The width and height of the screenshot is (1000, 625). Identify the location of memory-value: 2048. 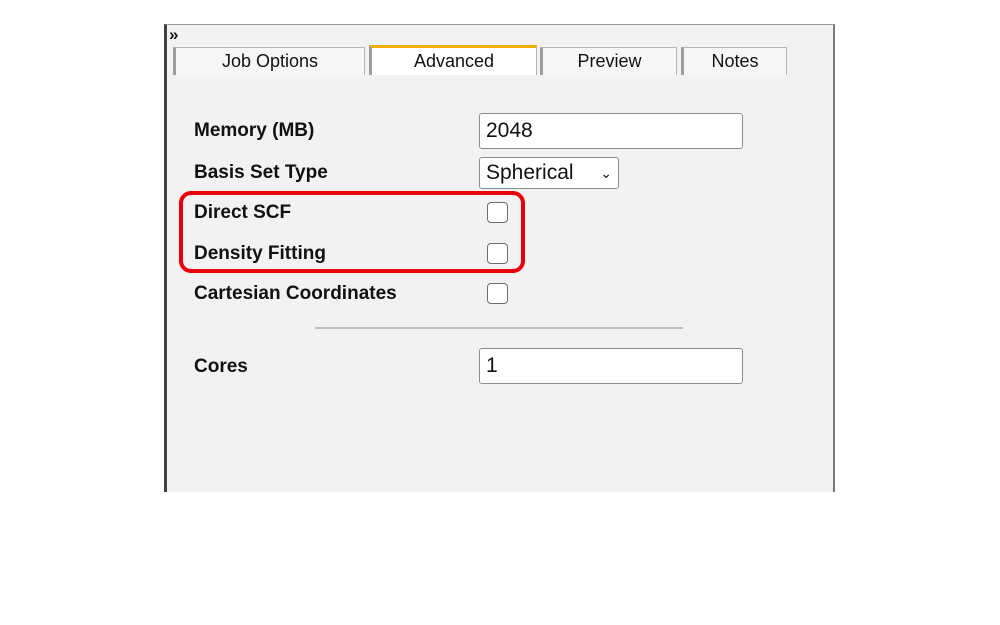
(509, 130).